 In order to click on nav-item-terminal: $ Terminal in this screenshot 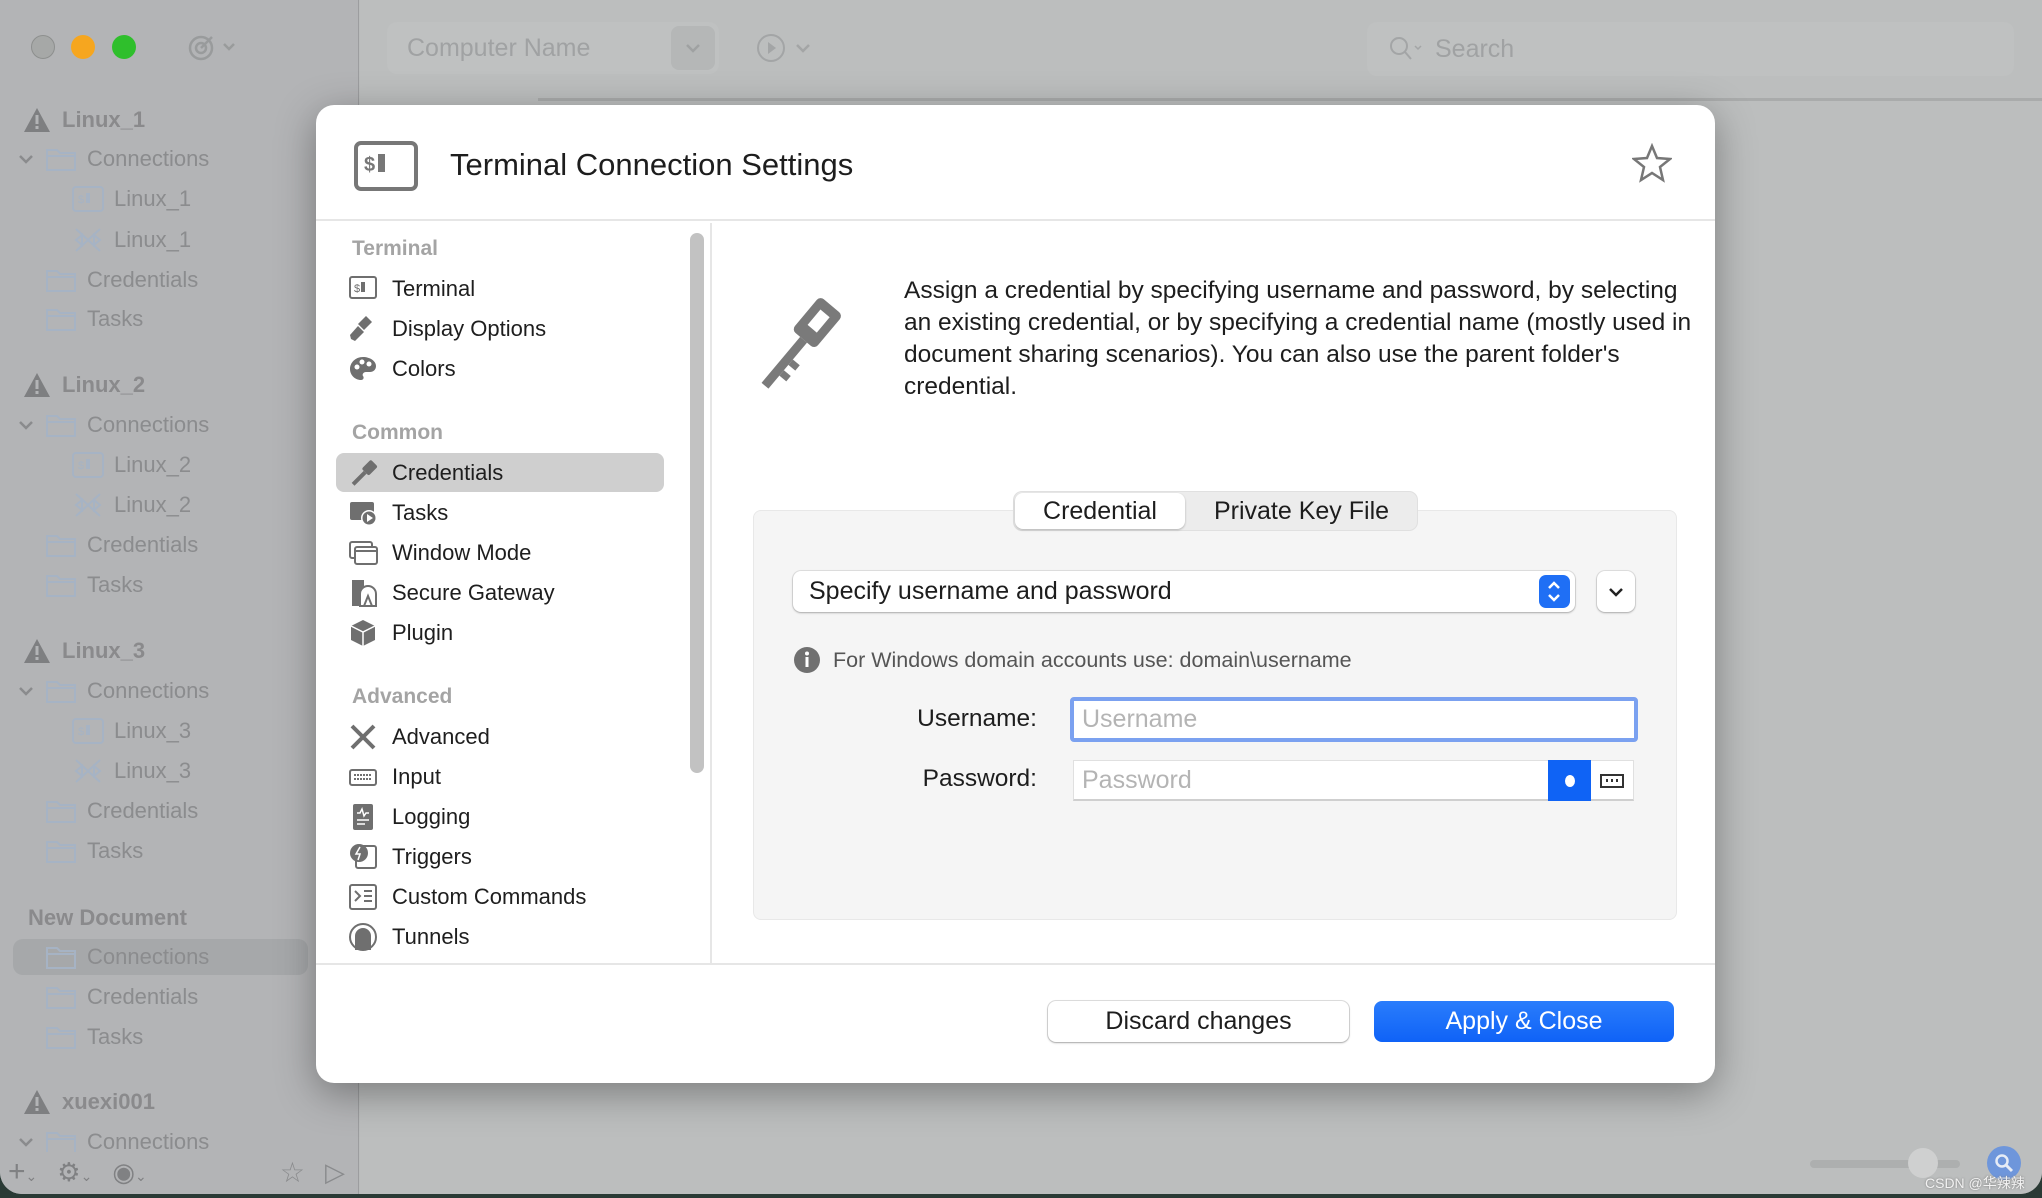, I will do `click(500, 288)`.